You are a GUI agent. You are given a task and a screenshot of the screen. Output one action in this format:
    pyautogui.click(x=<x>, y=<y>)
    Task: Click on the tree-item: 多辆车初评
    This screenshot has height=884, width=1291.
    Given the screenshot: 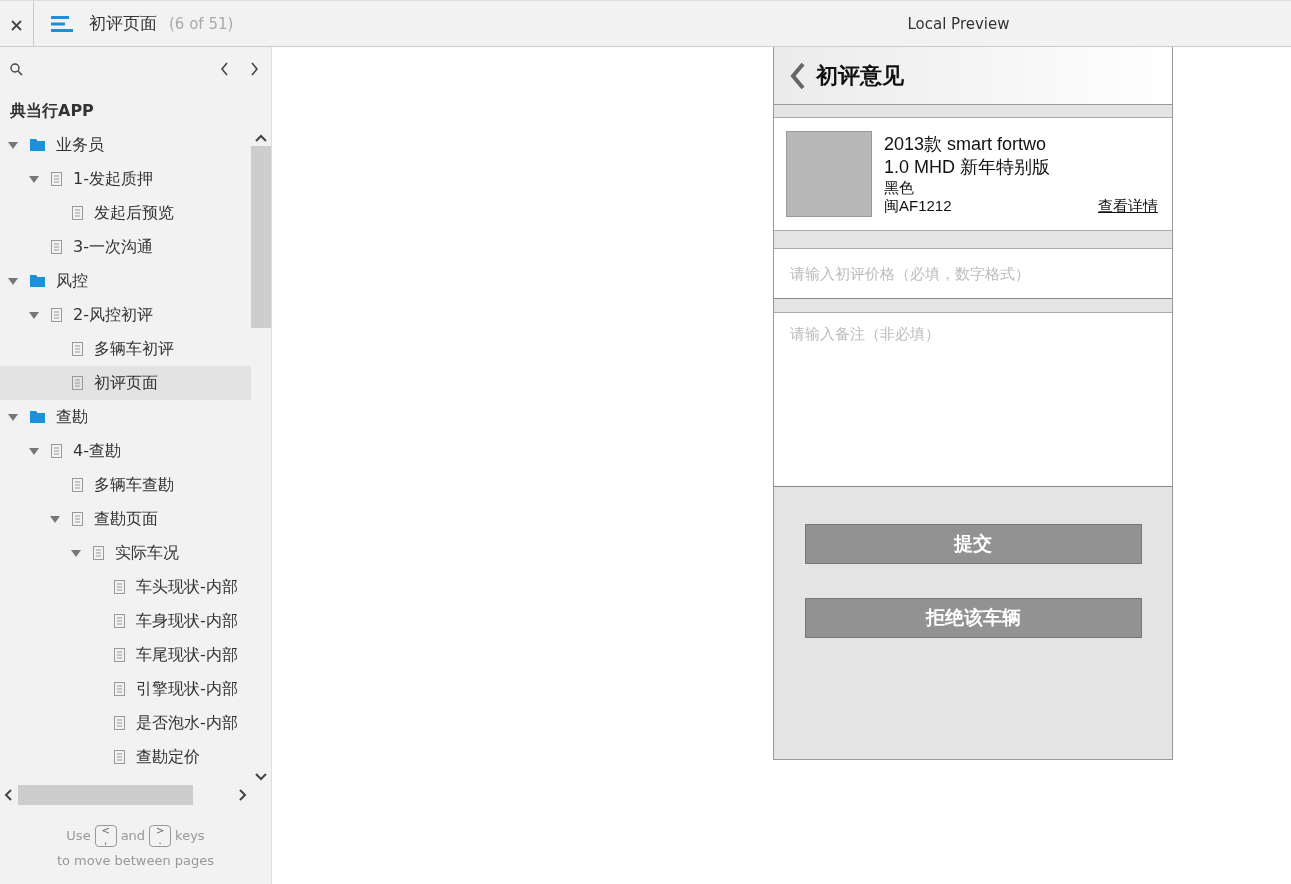 What is the action you would take?
    pyautogui.click(x=125, y=349)
    